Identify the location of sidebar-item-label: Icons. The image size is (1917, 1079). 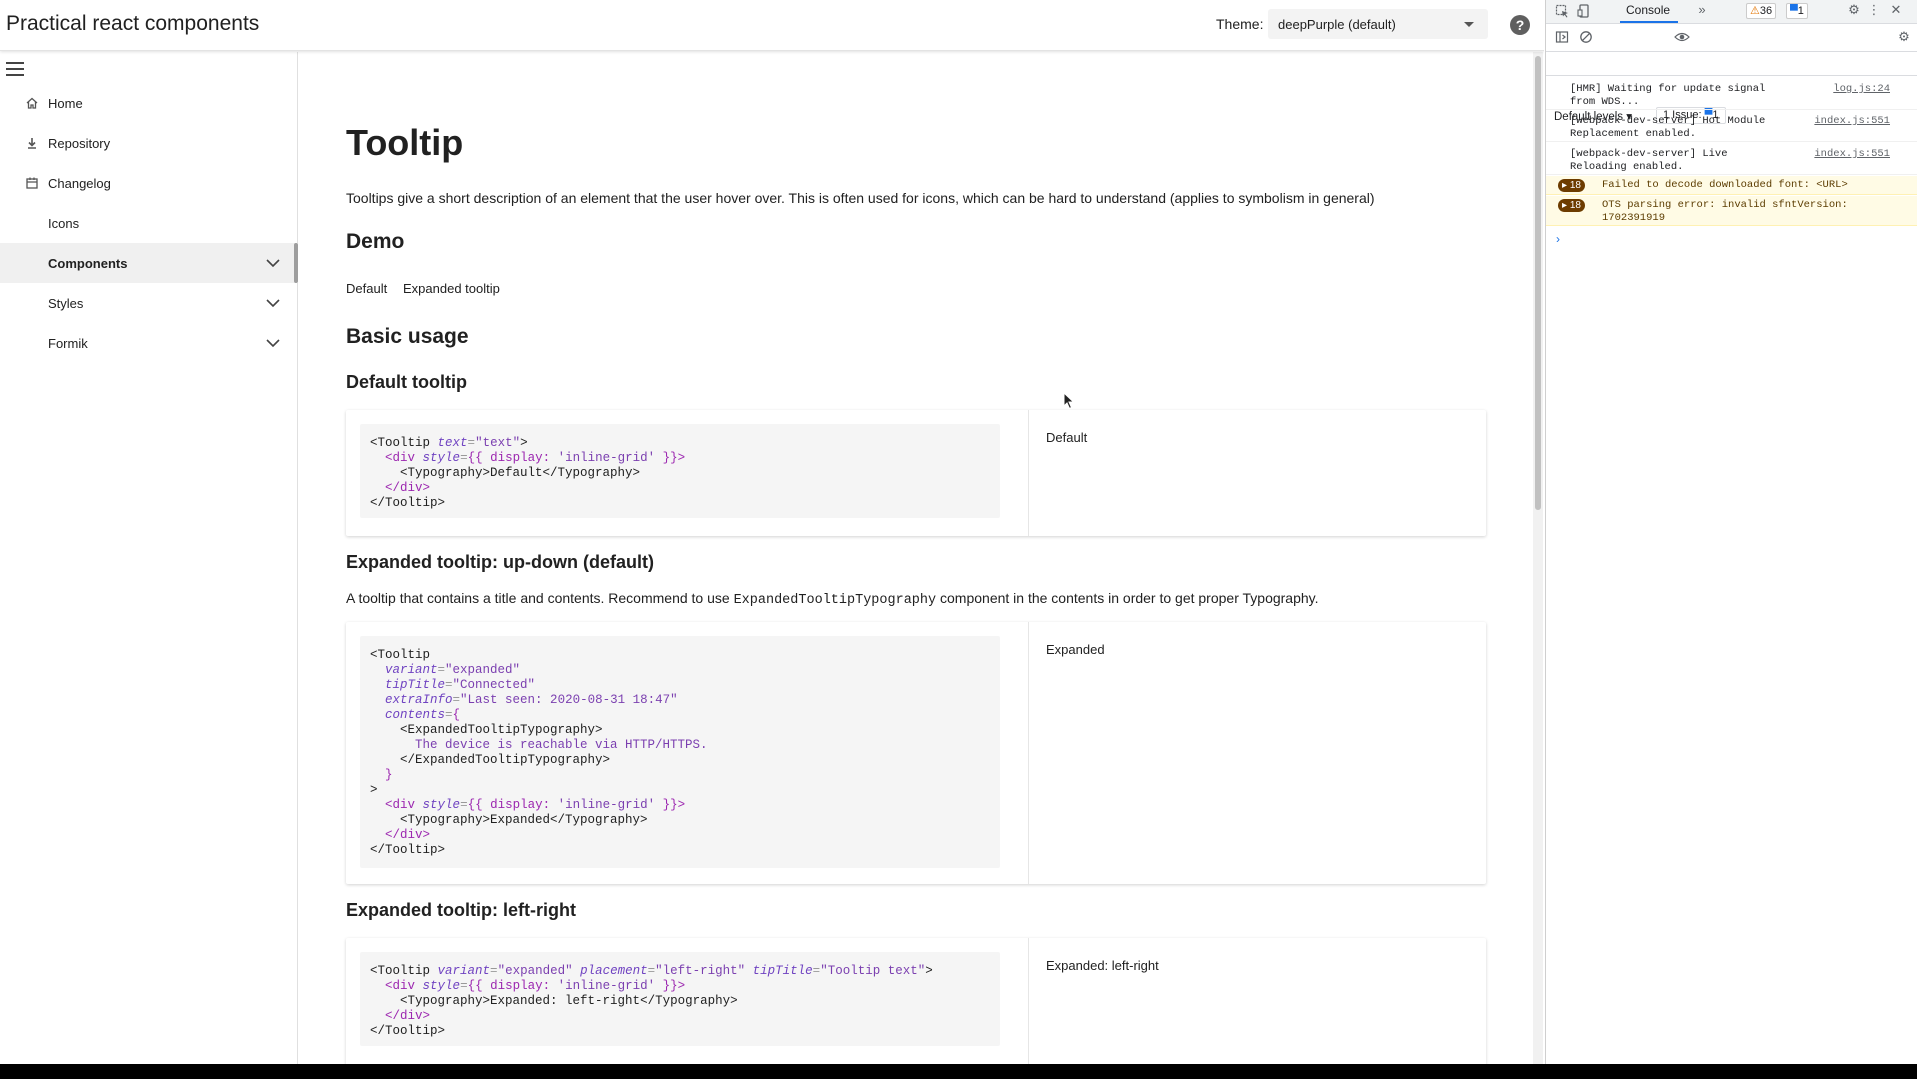
(64, 223).